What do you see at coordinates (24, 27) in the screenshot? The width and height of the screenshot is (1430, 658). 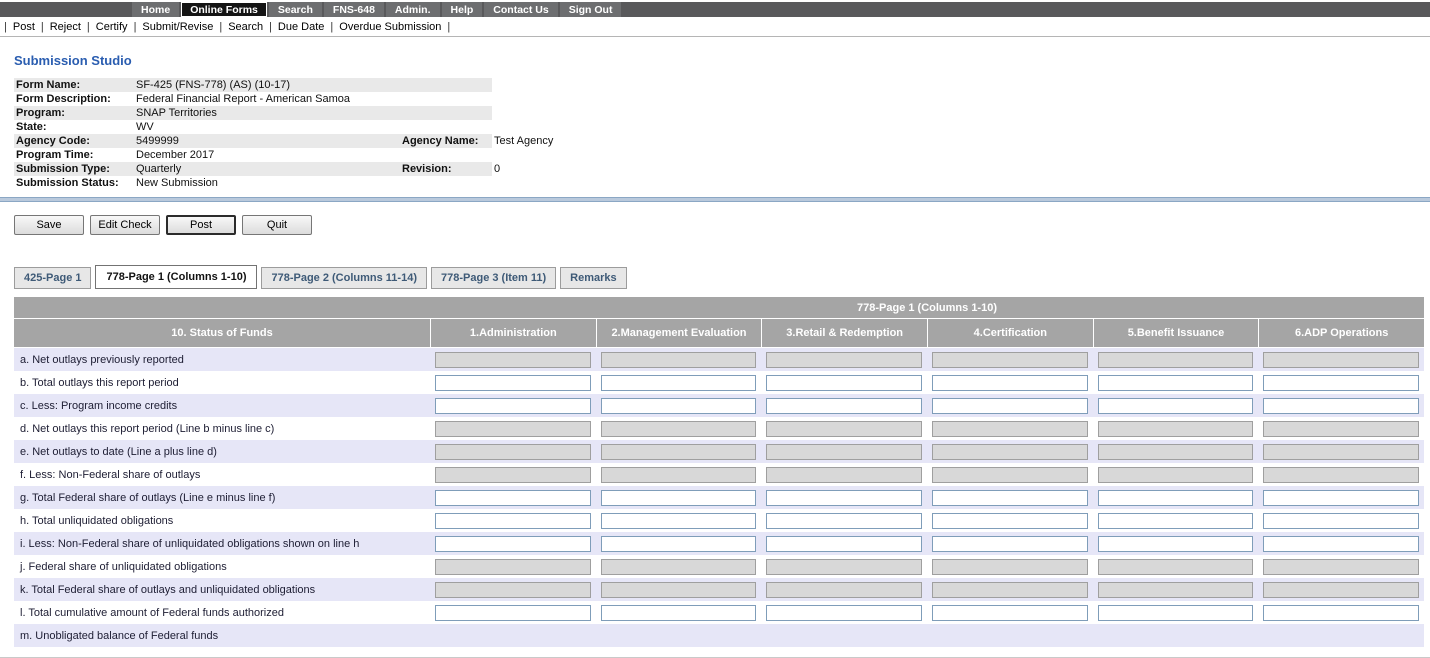 I see `toolbar-link-post: Post` at bounding box center [24, 27].